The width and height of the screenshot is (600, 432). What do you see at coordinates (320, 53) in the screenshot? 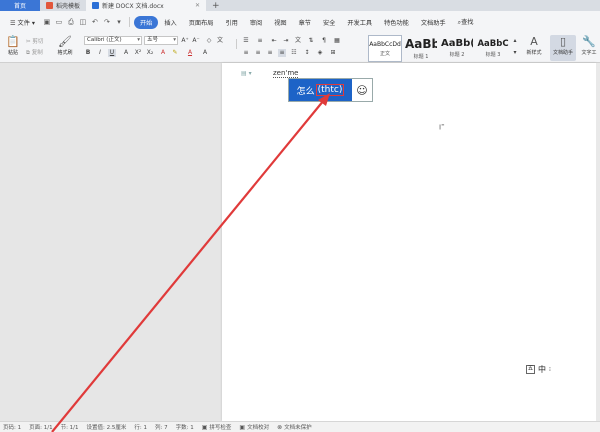
I see `shading-icon: ◈` at bounding box center [320, 53].